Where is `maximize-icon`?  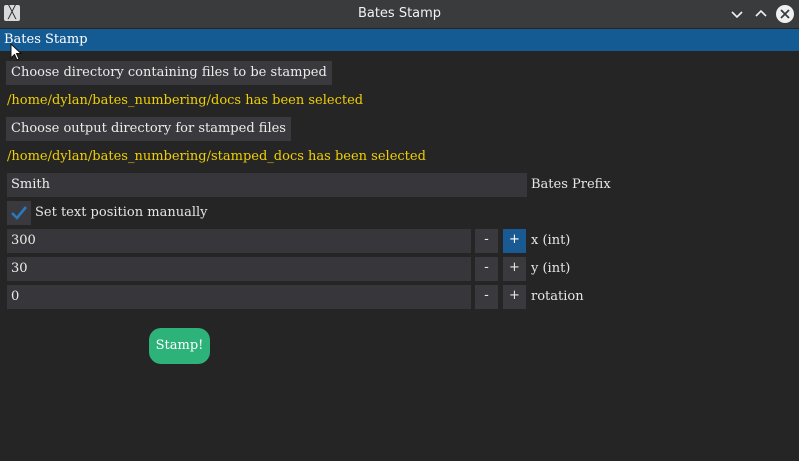 maximize-icon is located at coordinates (761, 13).